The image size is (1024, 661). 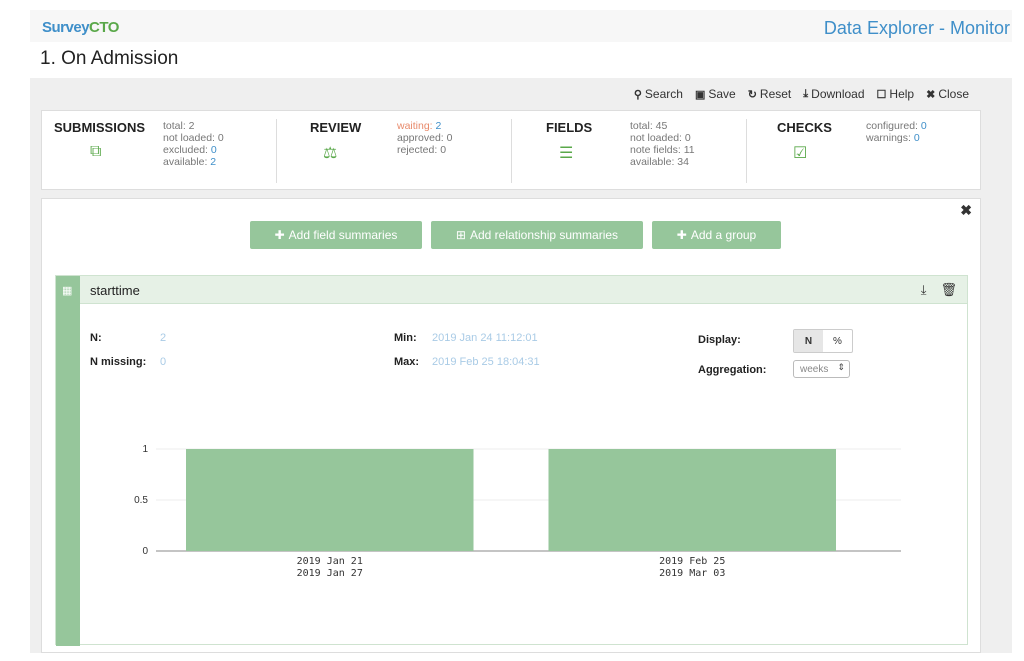 I want to click on submissions-heading: SUBMISSIONS, so click(x=100, y=127).